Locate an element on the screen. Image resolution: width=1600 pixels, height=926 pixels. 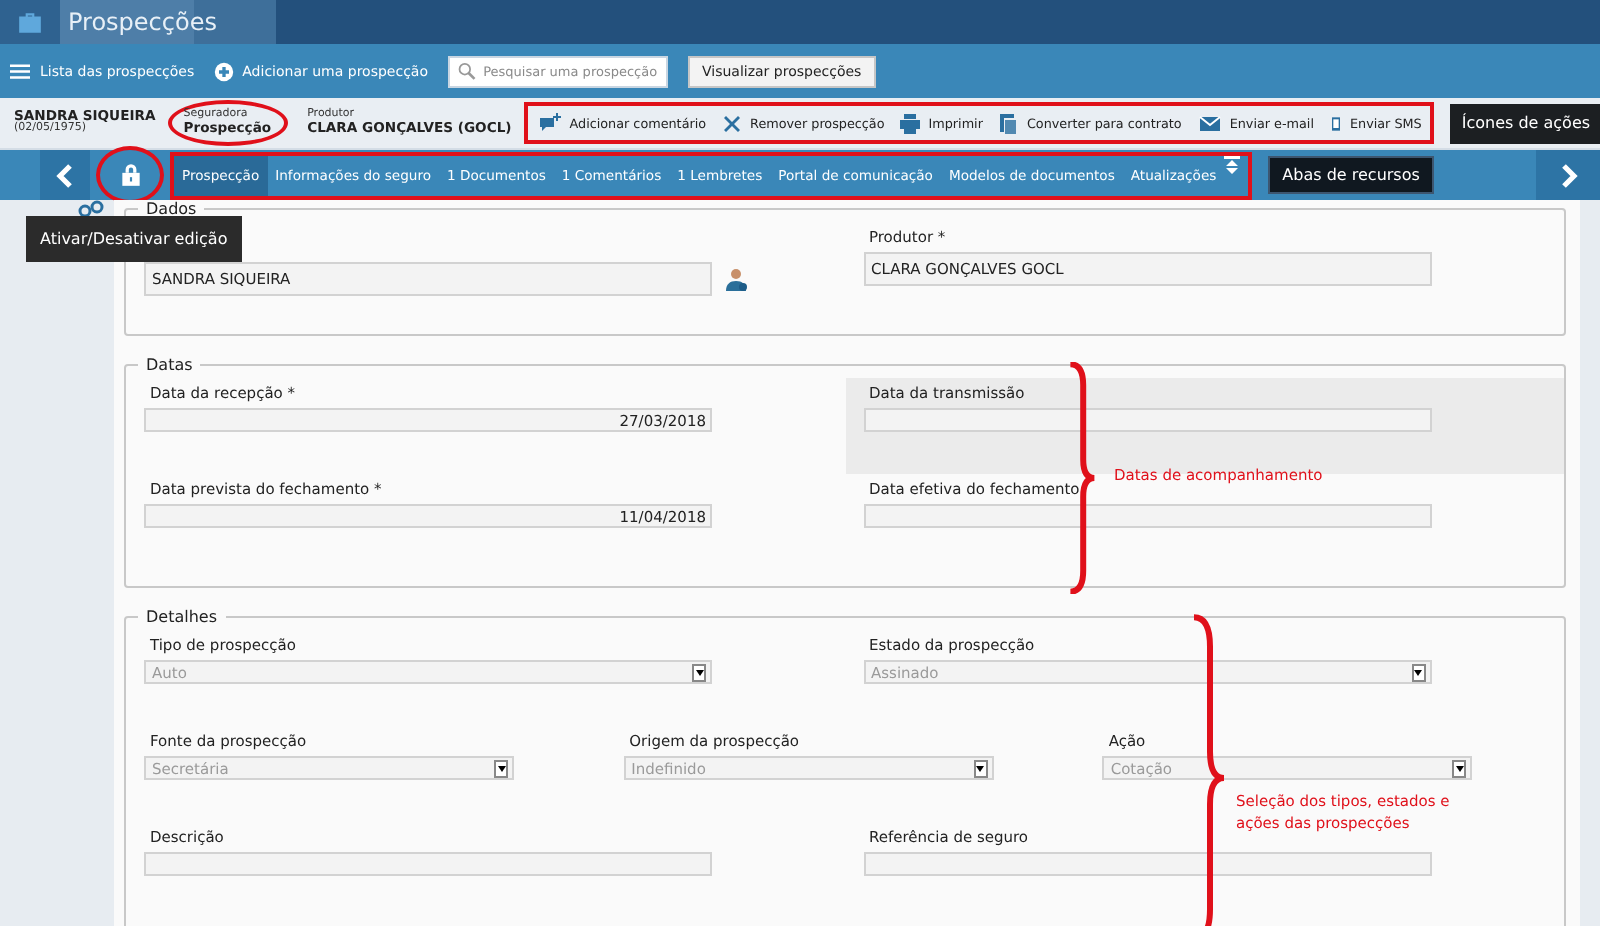
section-title: Datas is located at coordinates (169, 365).